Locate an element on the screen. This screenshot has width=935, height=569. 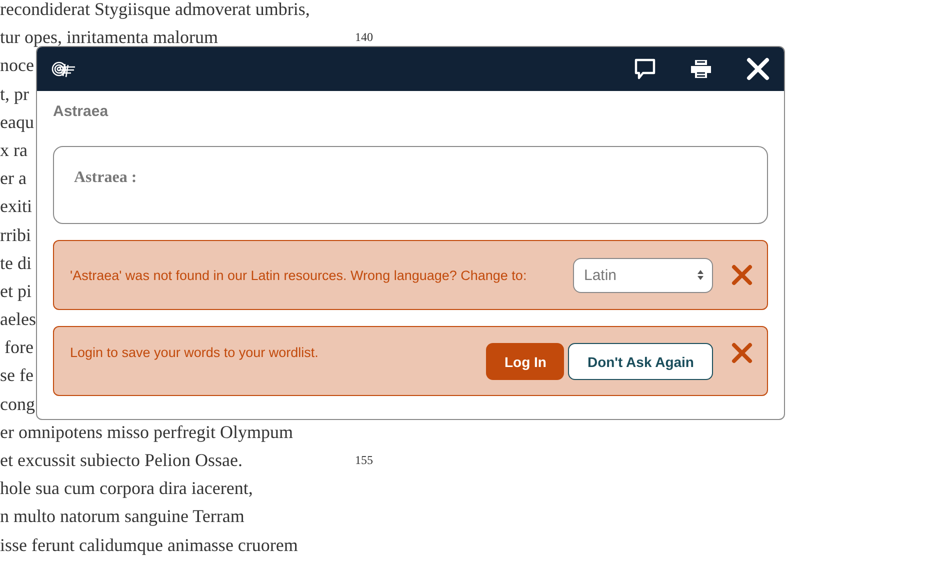
logo-icon is located at coordinates (64, 69).